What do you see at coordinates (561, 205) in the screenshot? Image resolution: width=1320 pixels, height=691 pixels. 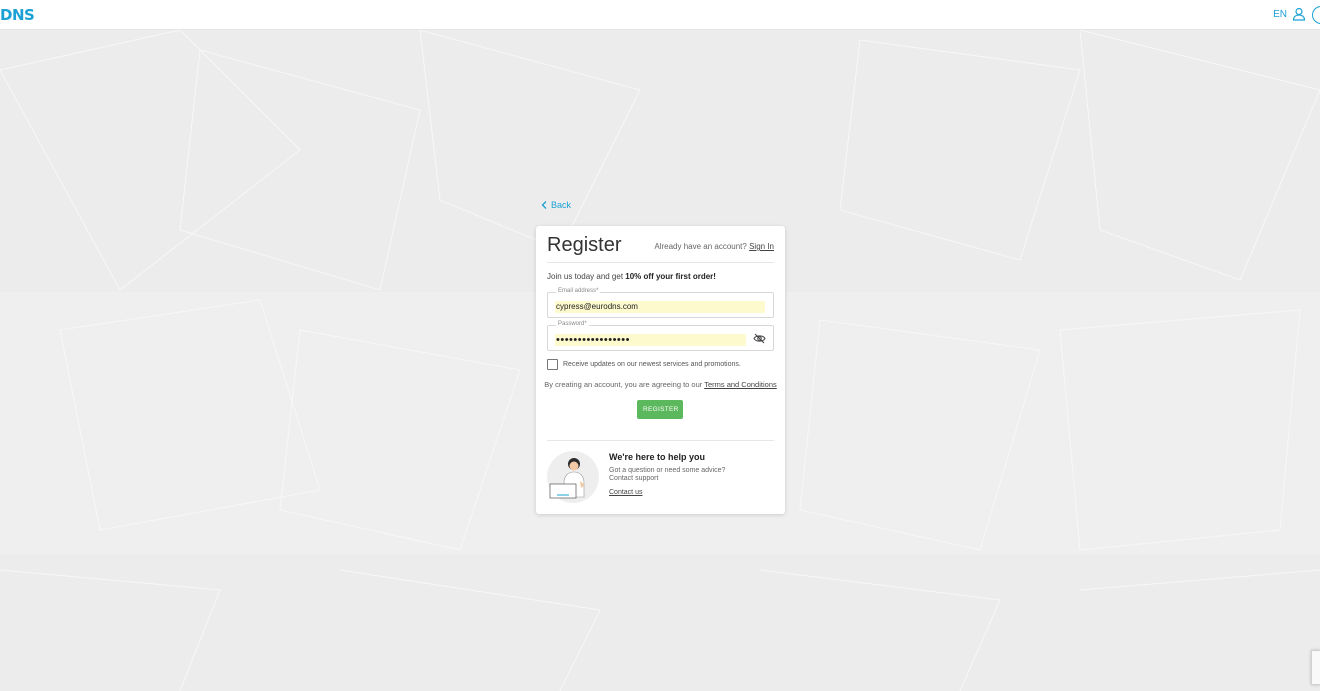 I see `back-label: Back` at bounding box center [561, 205].